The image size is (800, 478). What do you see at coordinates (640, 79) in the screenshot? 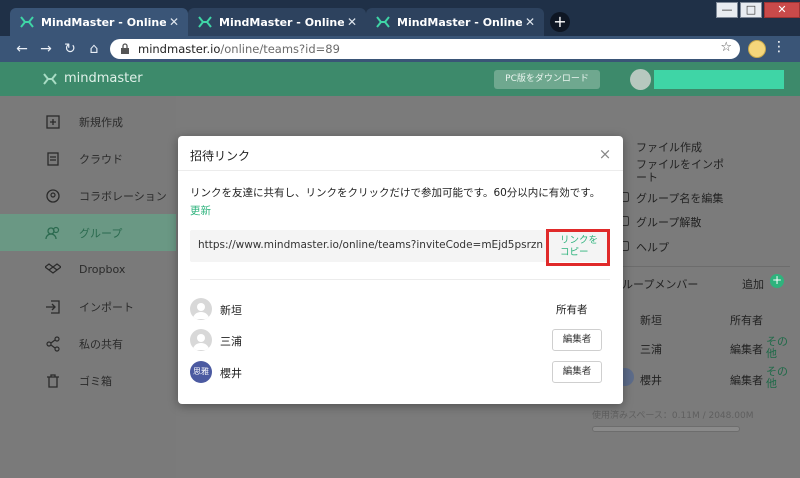
I see `user-avatar` at bounding box center [640, 79].